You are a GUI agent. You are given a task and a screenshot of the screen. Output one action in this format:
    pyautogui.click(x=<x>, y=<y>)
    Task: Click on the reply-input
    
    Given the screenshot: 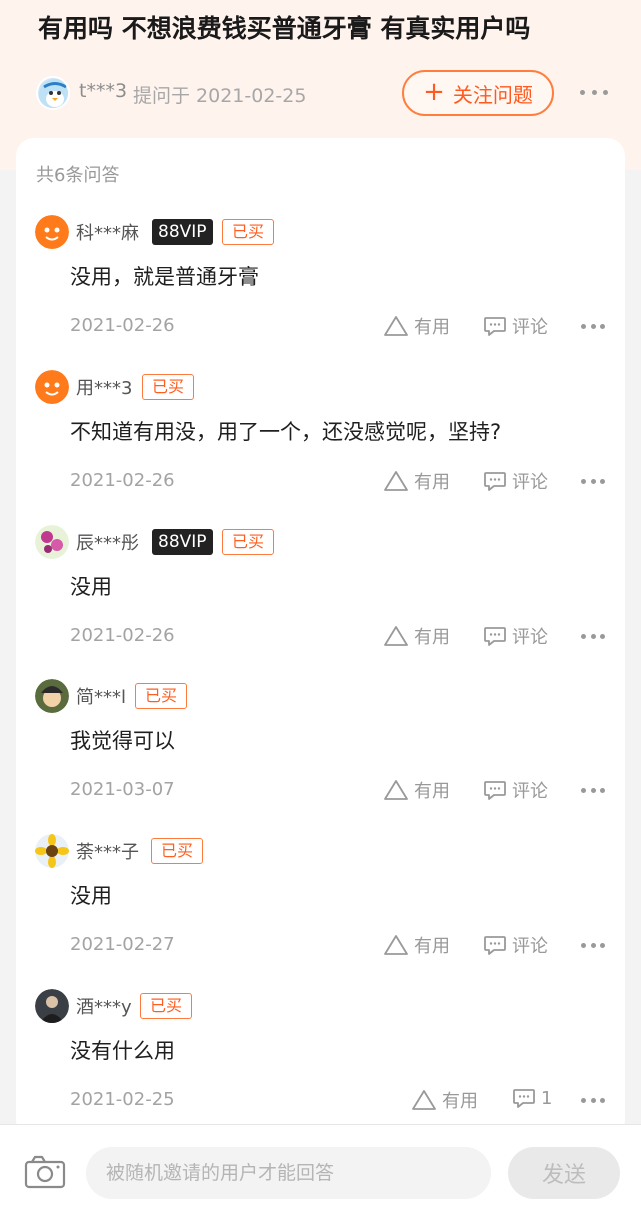 What is the action you would take?
    pyautogui.click(x=288, y=1173)
    